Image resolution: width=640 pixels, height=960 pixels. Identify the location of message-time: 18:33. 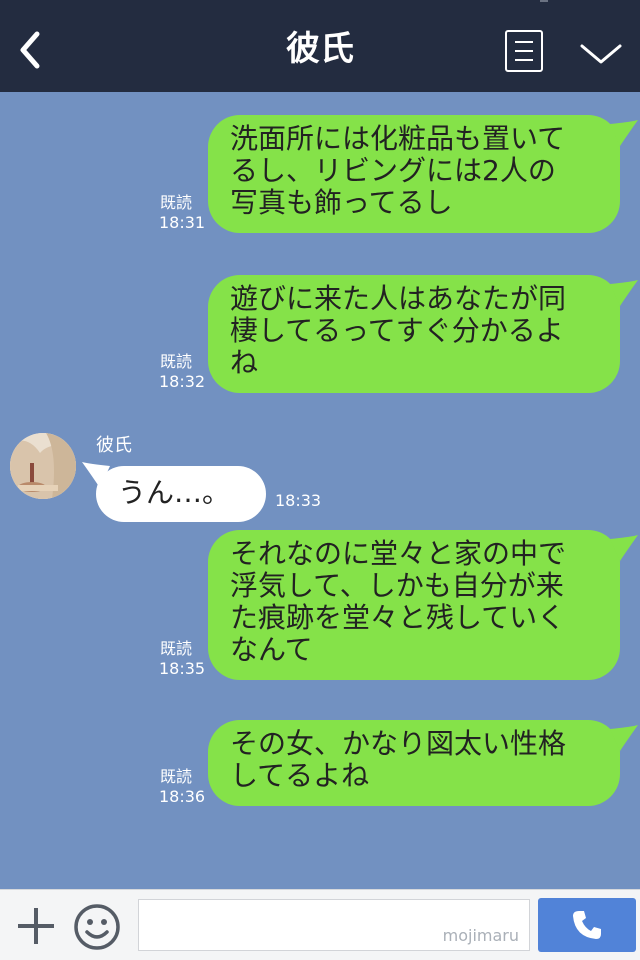
(298, 500).